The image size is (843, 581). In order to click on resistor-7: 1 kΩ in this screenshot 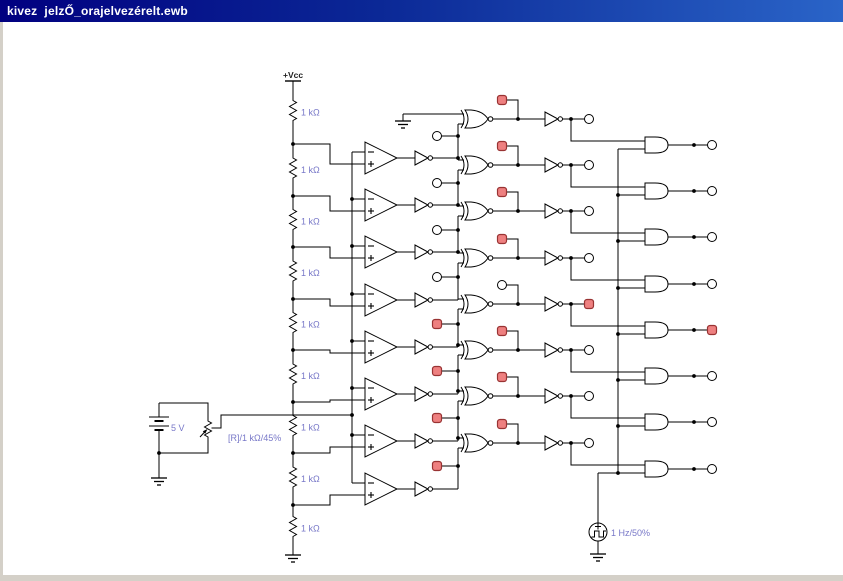, I will do `click(304, 427)`.